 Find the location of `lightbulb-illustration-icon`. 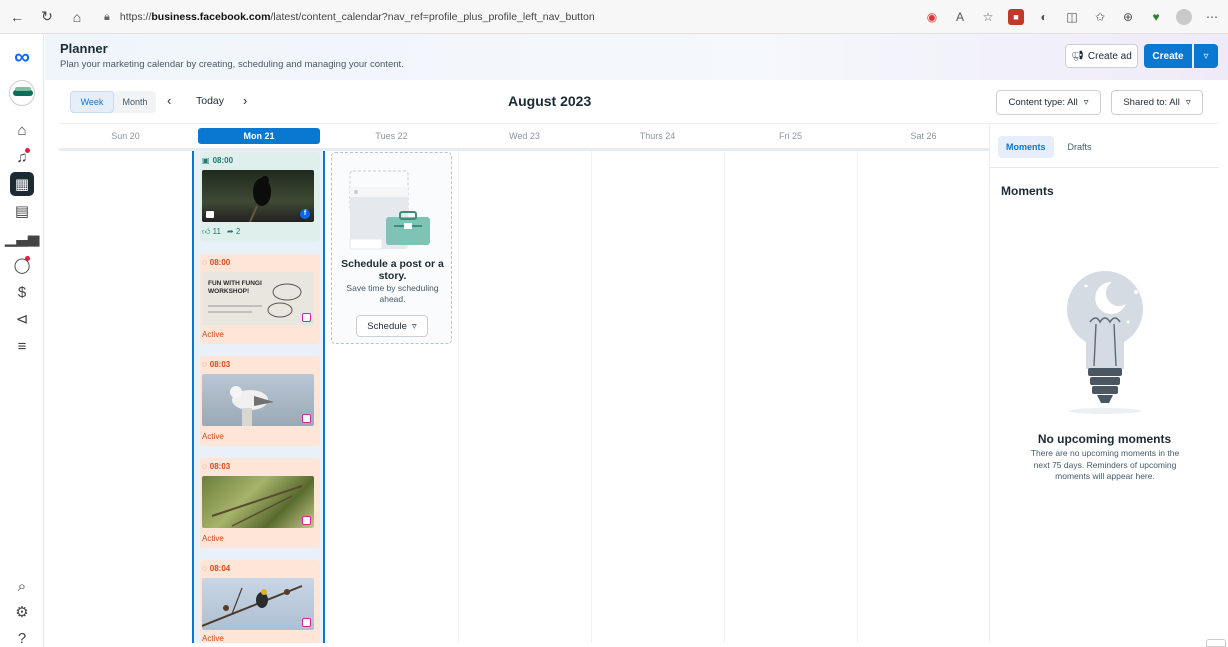

lightbulb-illustration-icon is located at coordinates (1105, 342).